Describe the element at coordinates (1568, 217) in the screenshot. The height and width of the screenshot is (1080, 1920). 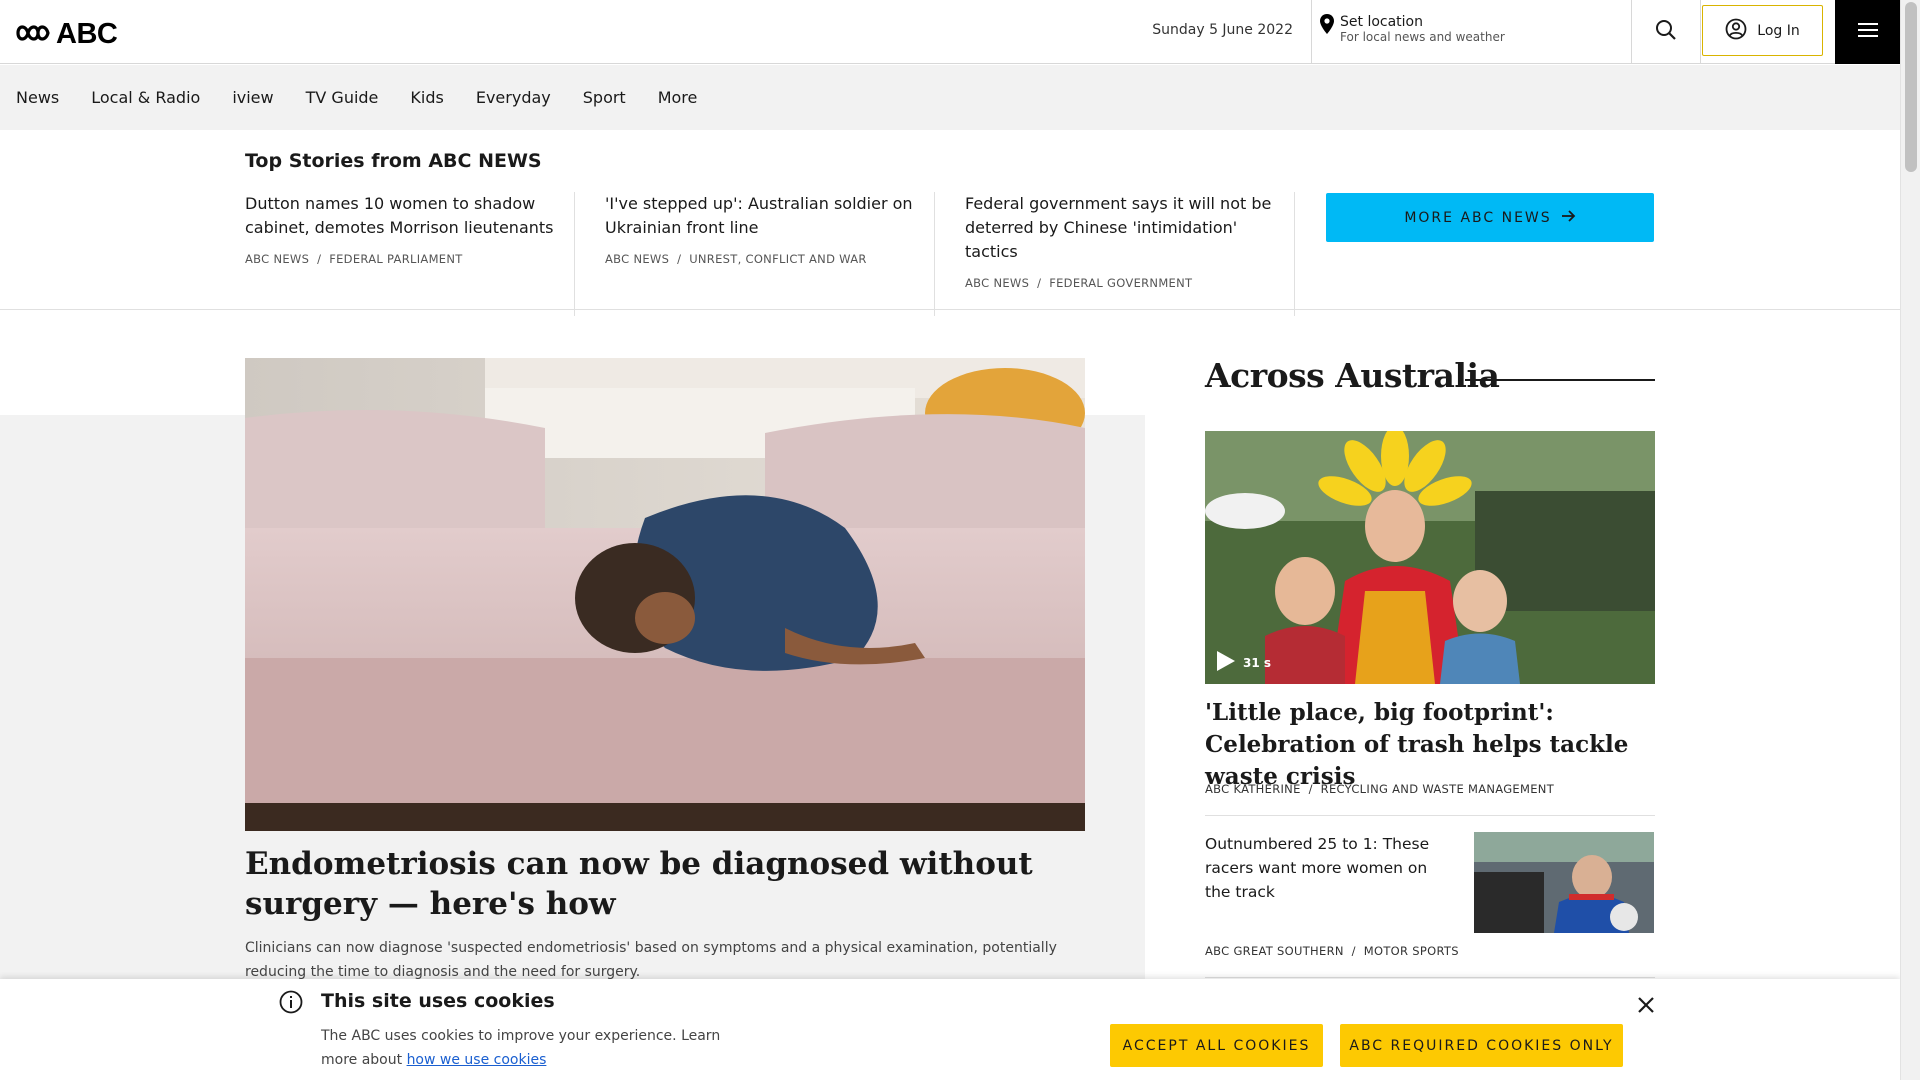
I see `arrow-right-icon` at that location.